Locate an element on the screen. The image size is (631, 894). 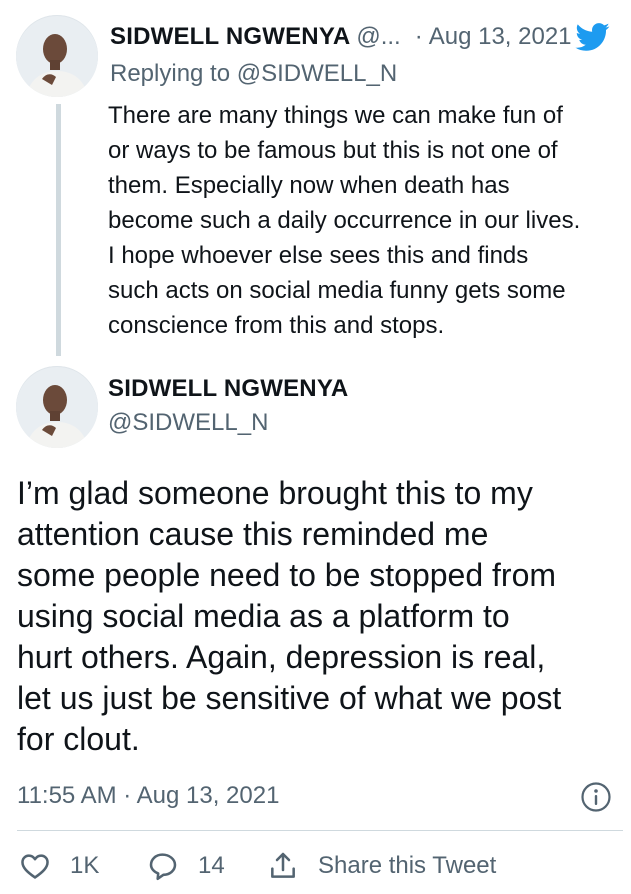
reply-text-line: There are many things we can make fun of is located at coordinates (335, 115).